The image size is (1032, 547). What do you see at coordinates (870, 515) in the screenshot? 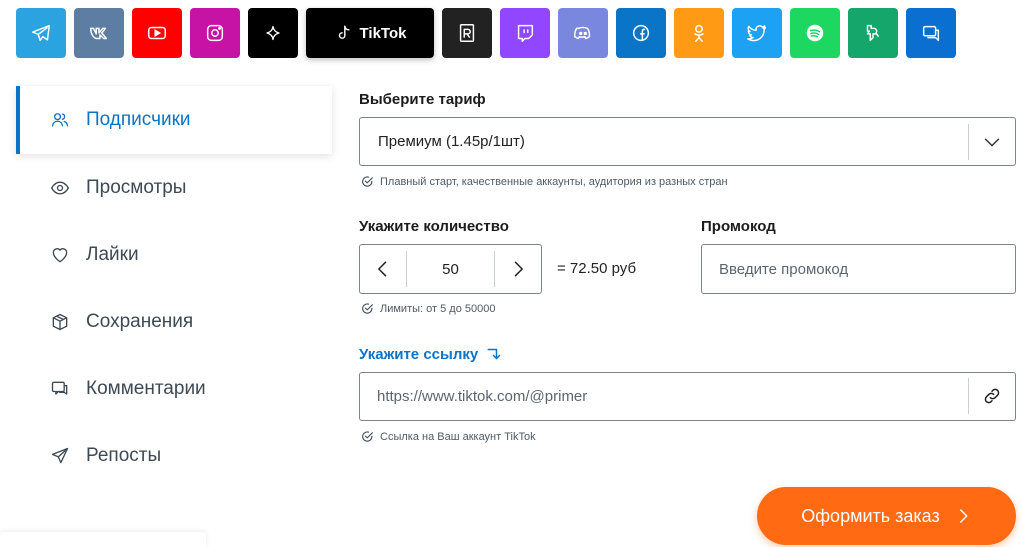
I see `order-button-label: Оформить заказ` at bounding box center [870, 515].